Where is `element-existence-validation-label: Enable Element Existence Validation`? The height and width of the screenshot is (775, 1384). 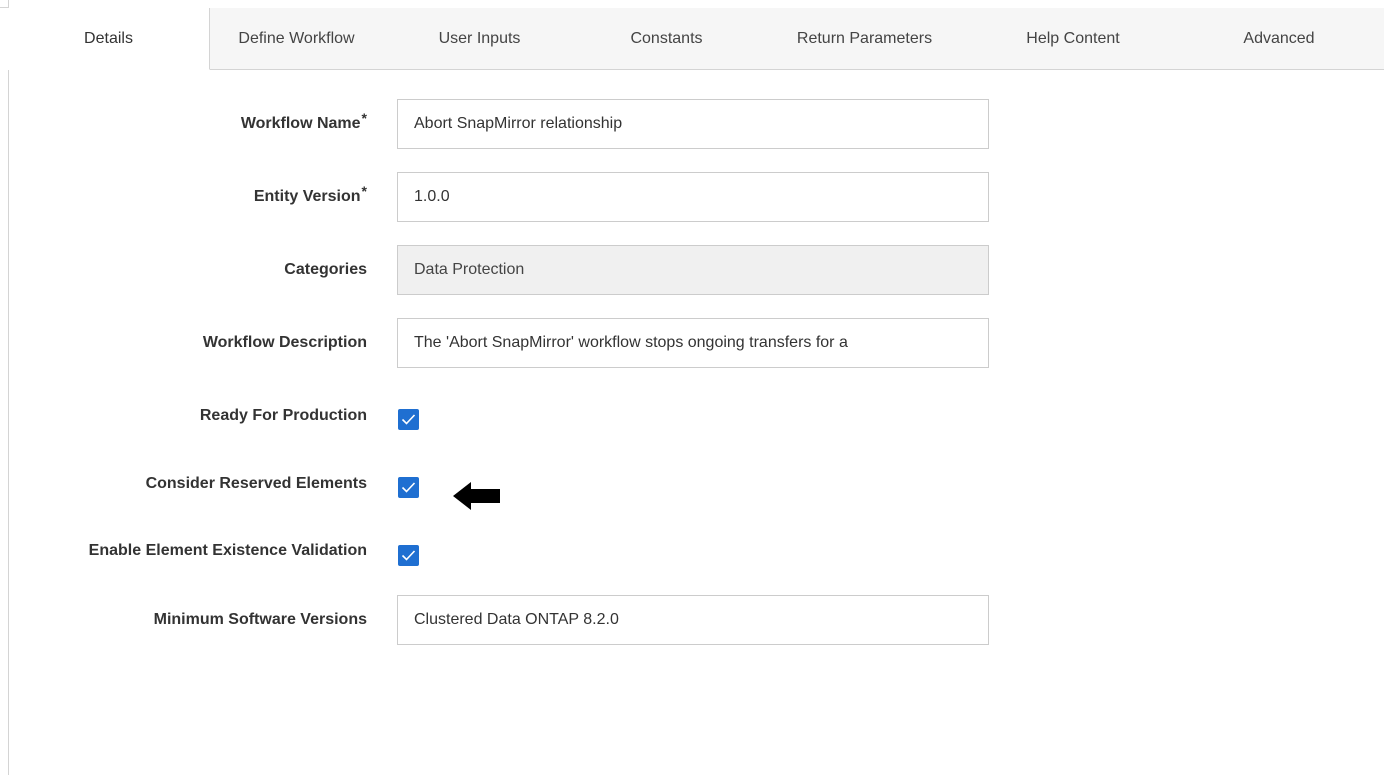 element-existence-validation-label: Enable Element Existence Validation is located at coordinates (227, 550).